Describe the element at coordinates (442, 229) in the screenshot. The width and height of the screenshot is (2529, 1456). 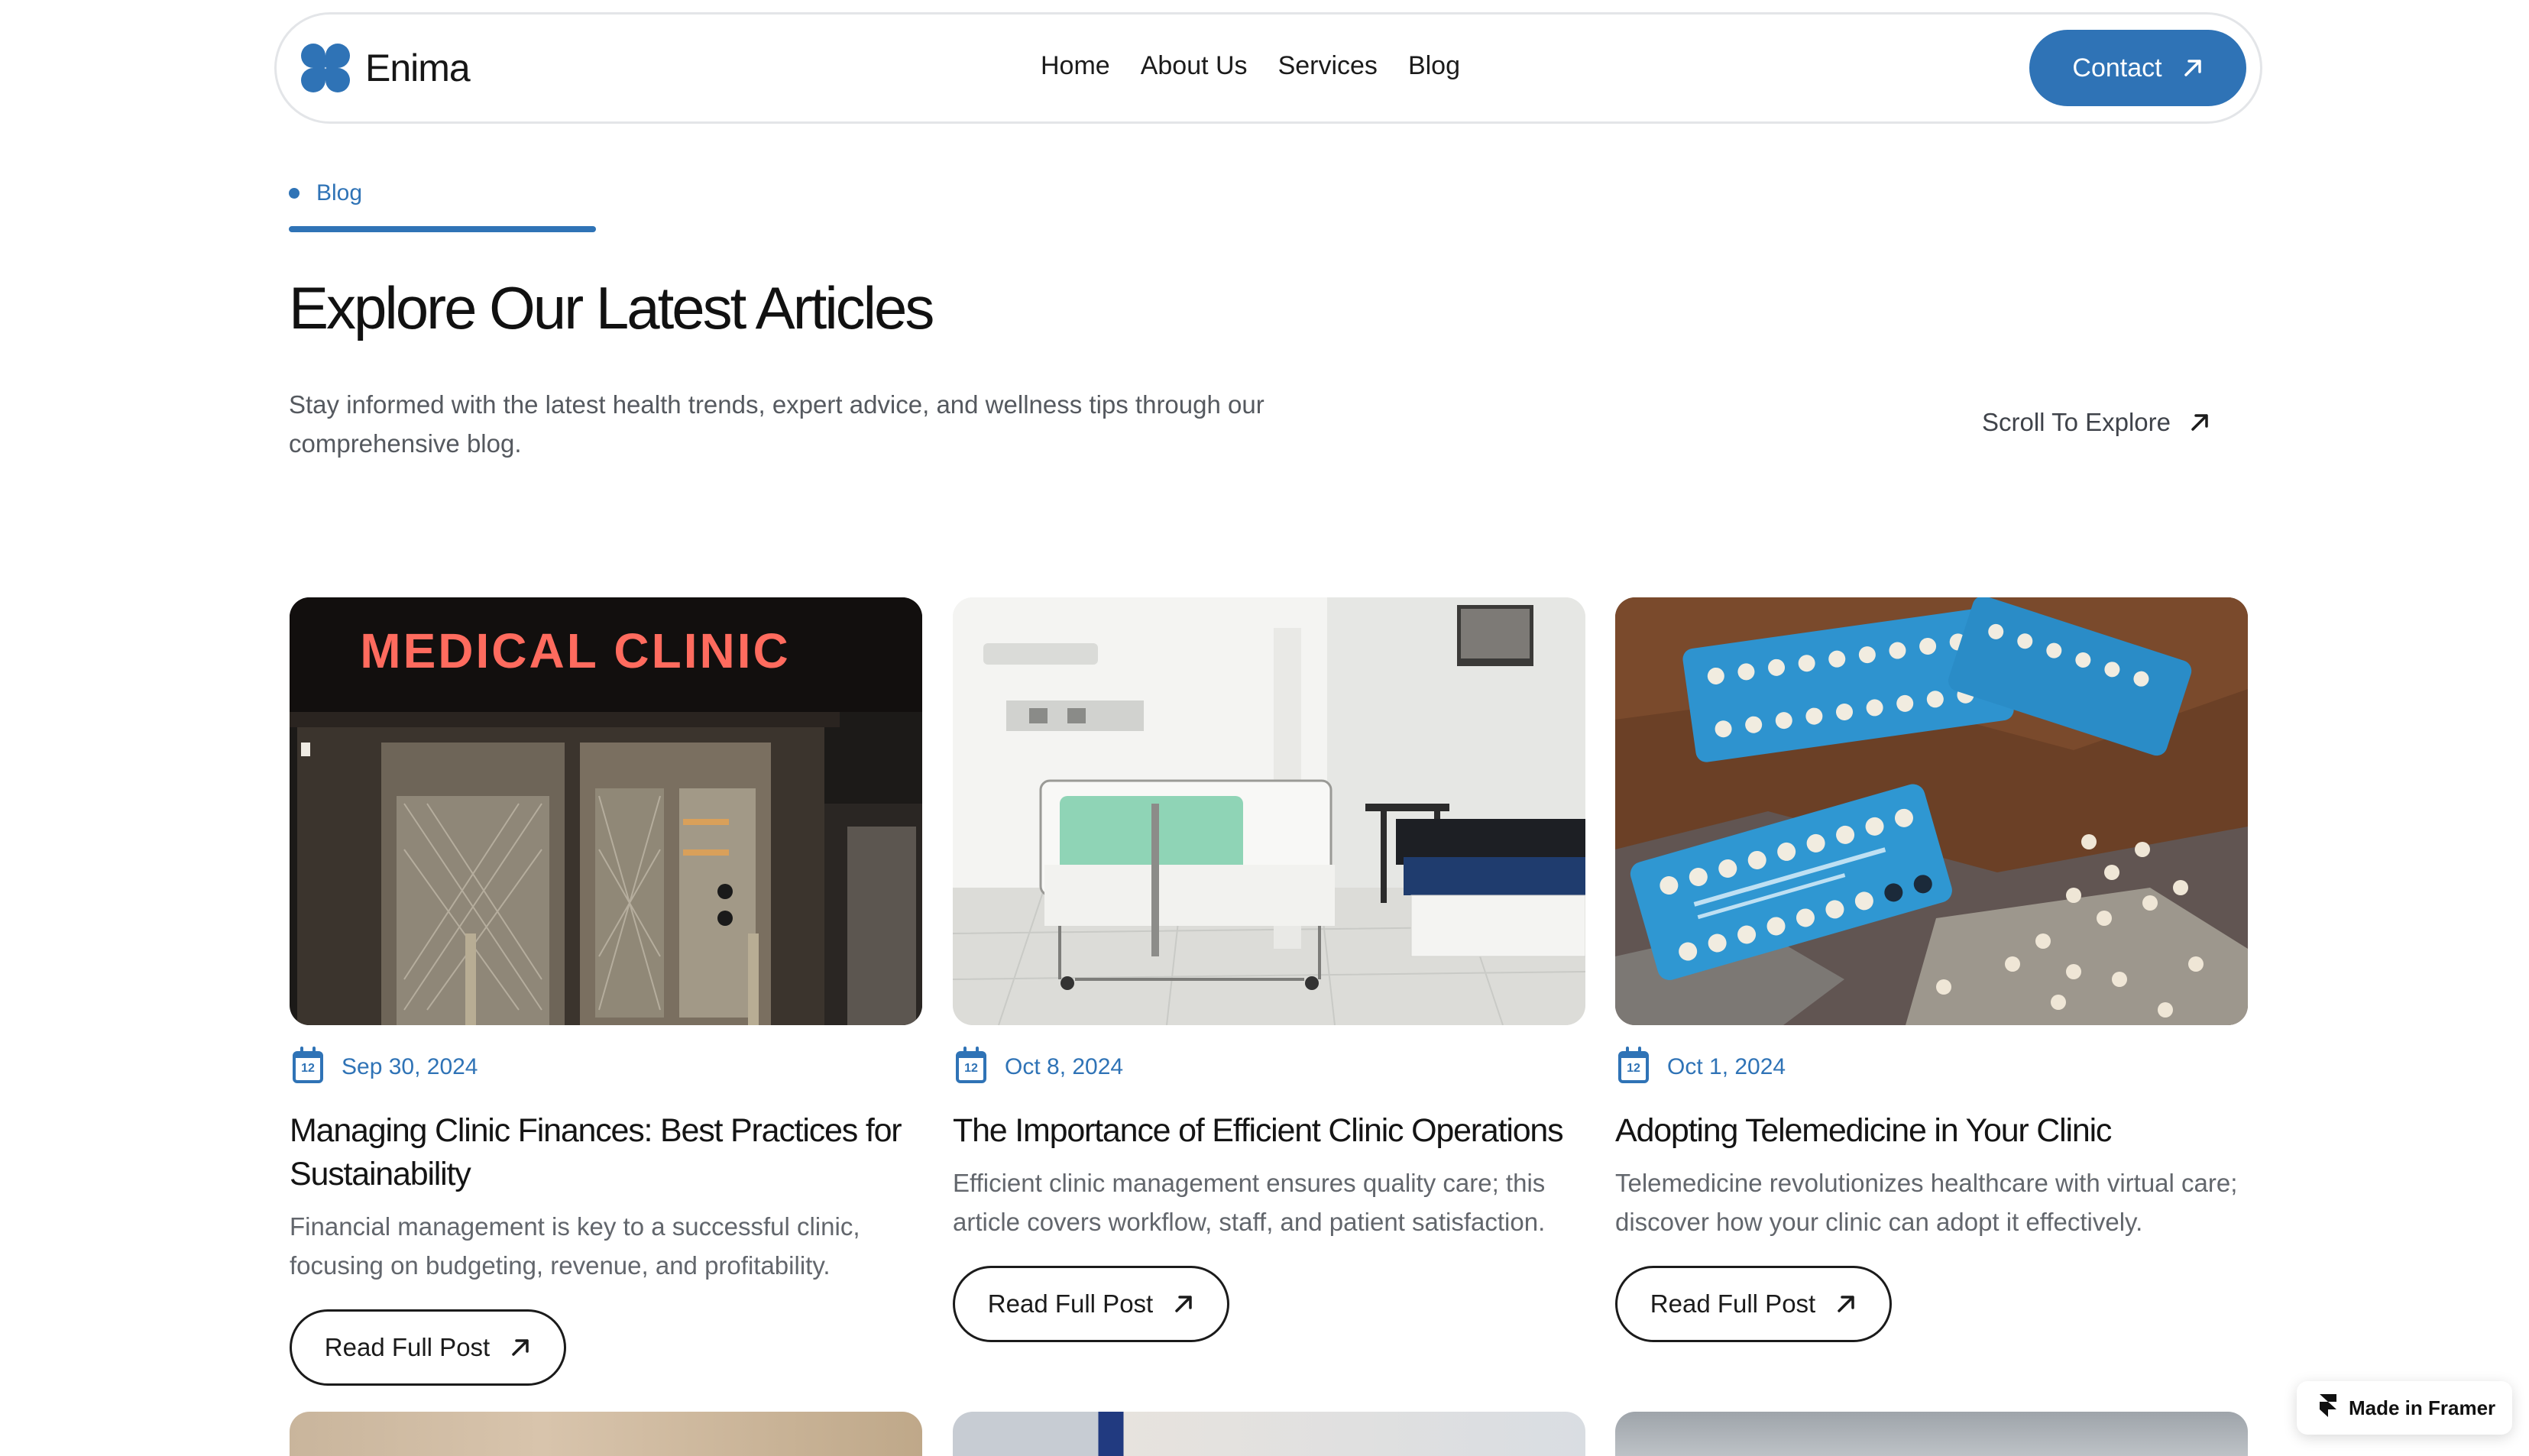
I see `eyebrow-underline` at that location.